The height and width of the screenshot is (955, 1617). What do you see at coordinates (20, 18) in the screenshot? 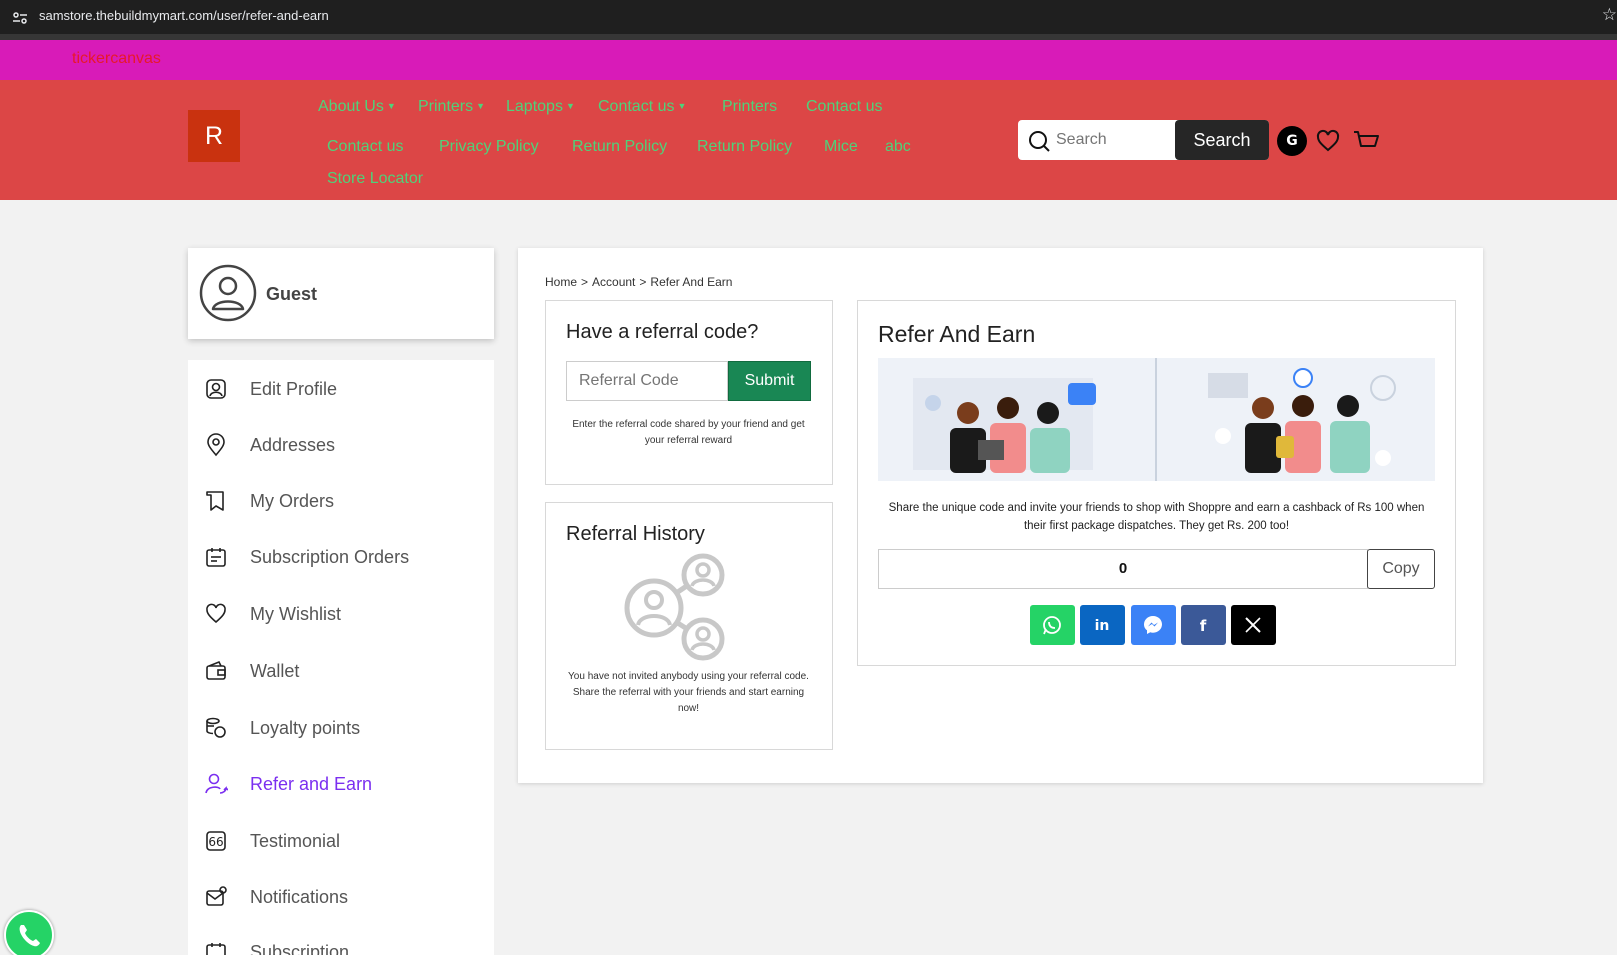
I see `site-settings-icon` at bounding box center [20, 18].